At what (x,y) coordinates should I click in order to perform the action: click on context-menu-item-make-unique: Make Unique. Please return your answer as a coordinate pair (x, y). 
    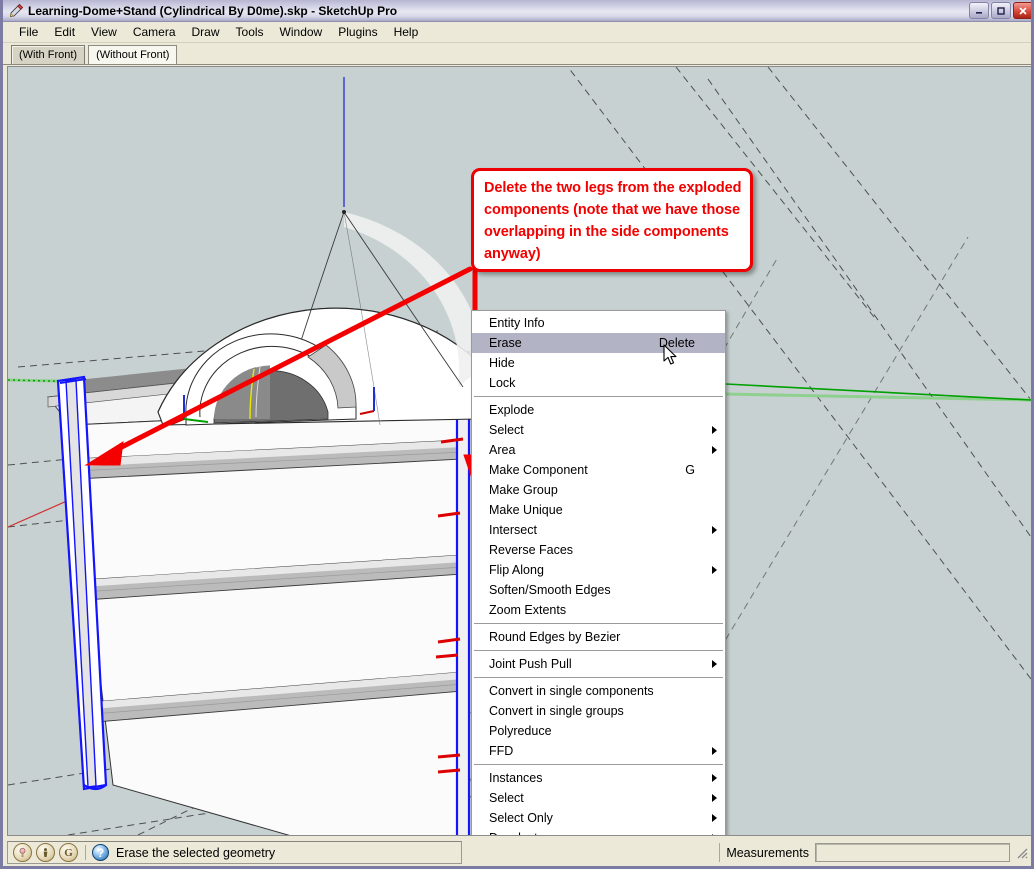
    Looking at the image, I should click on (598, 510).